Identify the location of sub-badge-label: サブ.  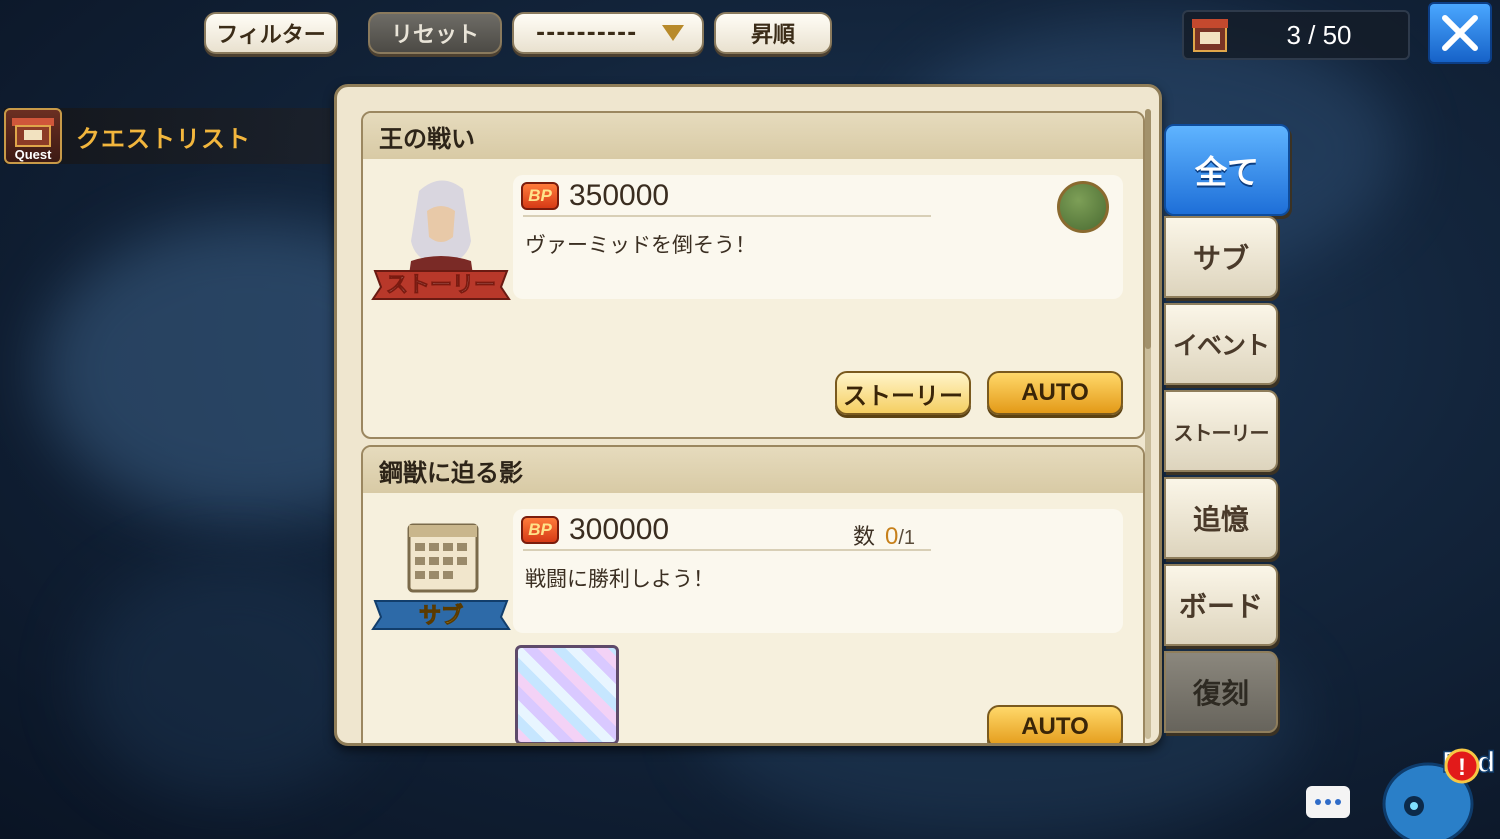
(441, 616).